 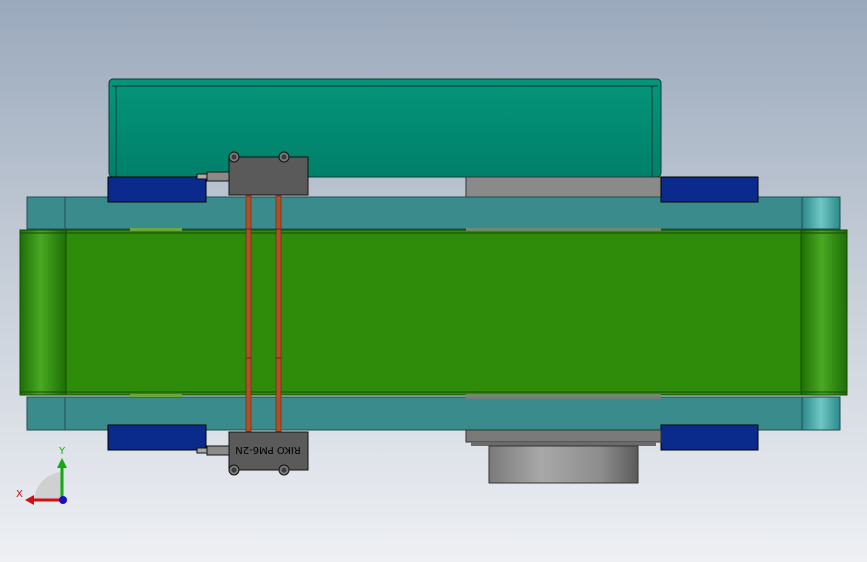 I want to click on center-plate-top, so click(x=563, y=187).